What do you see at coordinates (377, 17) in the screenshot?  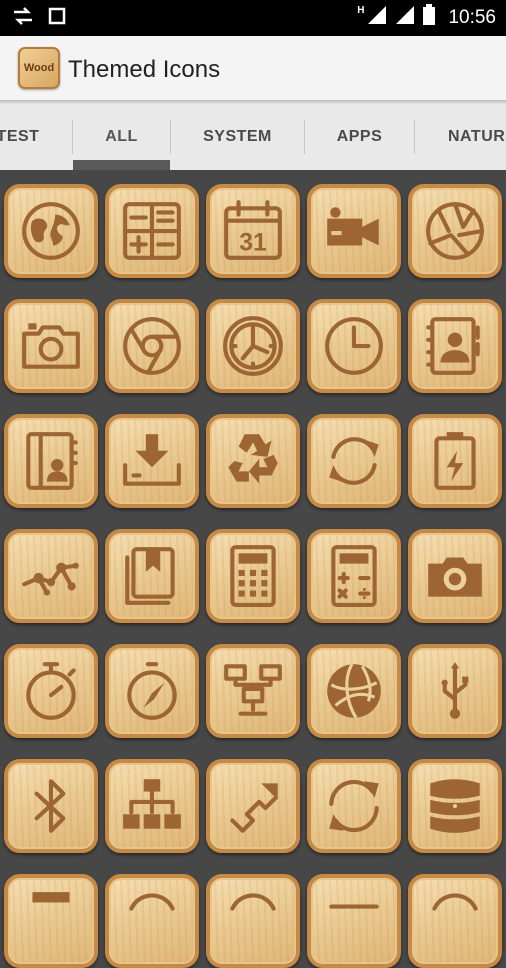 I see `signal-icon` at bounding box center [377, 17].